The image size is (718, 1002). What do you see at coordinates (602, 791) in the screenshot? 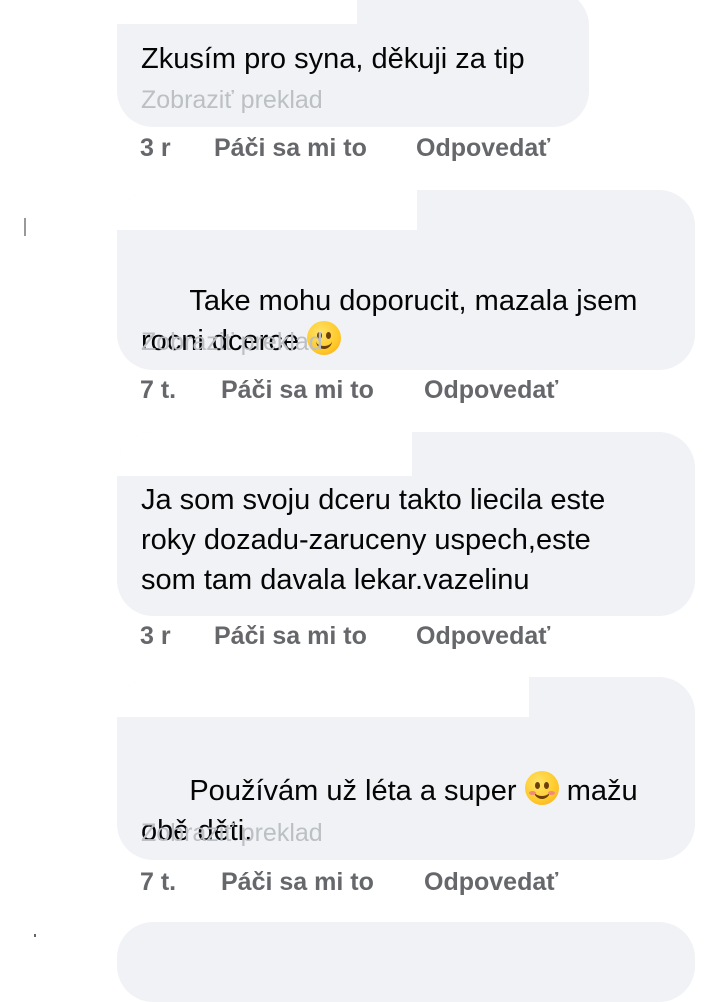
I see `comment-text-line: mažu` at bounding box center [602, 791].